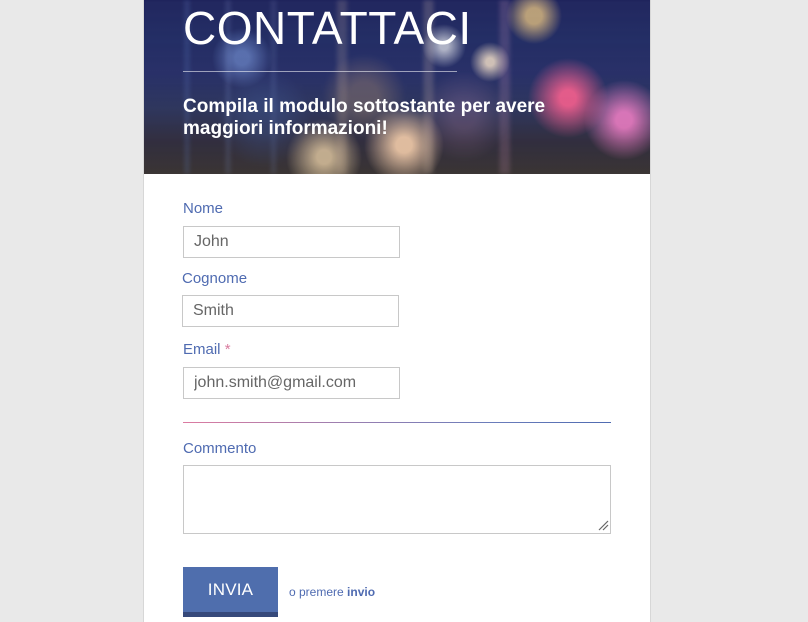  Describe the element at coordinates (215, 278) in the screenshot. I see `last-name-label: Cognome` at that location.